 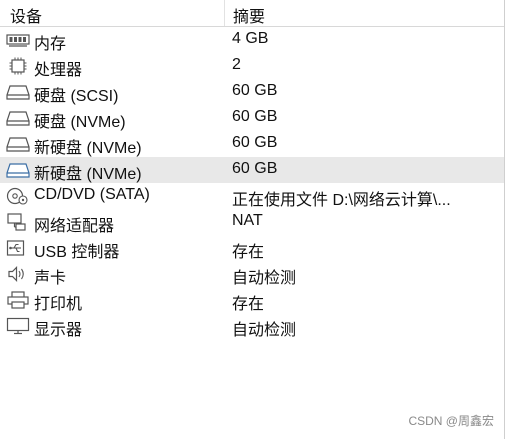 I want to click on device-row-network-adapter: 网络适配器 NAT, so click(x=252, y=222).